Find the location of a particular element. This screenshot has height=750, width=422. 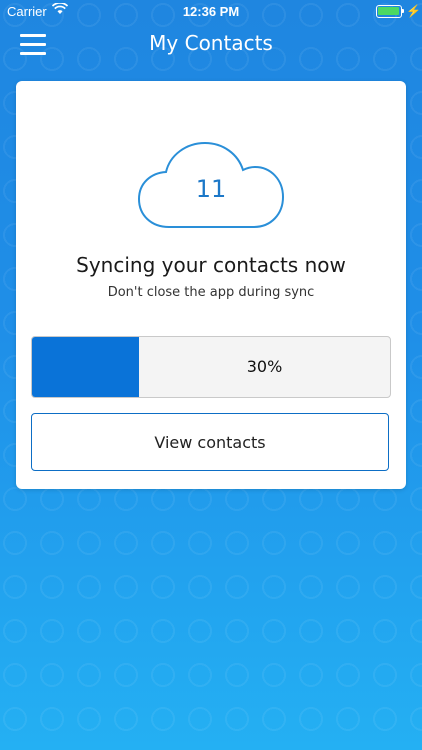

view-contacts-button: View contacts is located at coordinates (210, 442).